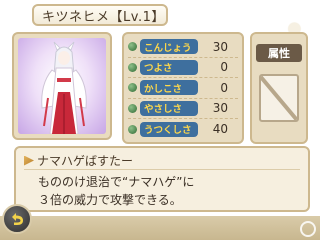 This screenshot has height=240, width=320. Describe the element at coordinates (116, 182) in the screenshot. I see `skill-description-line: もののけ退治で“ナマハゲ”に` at that location.